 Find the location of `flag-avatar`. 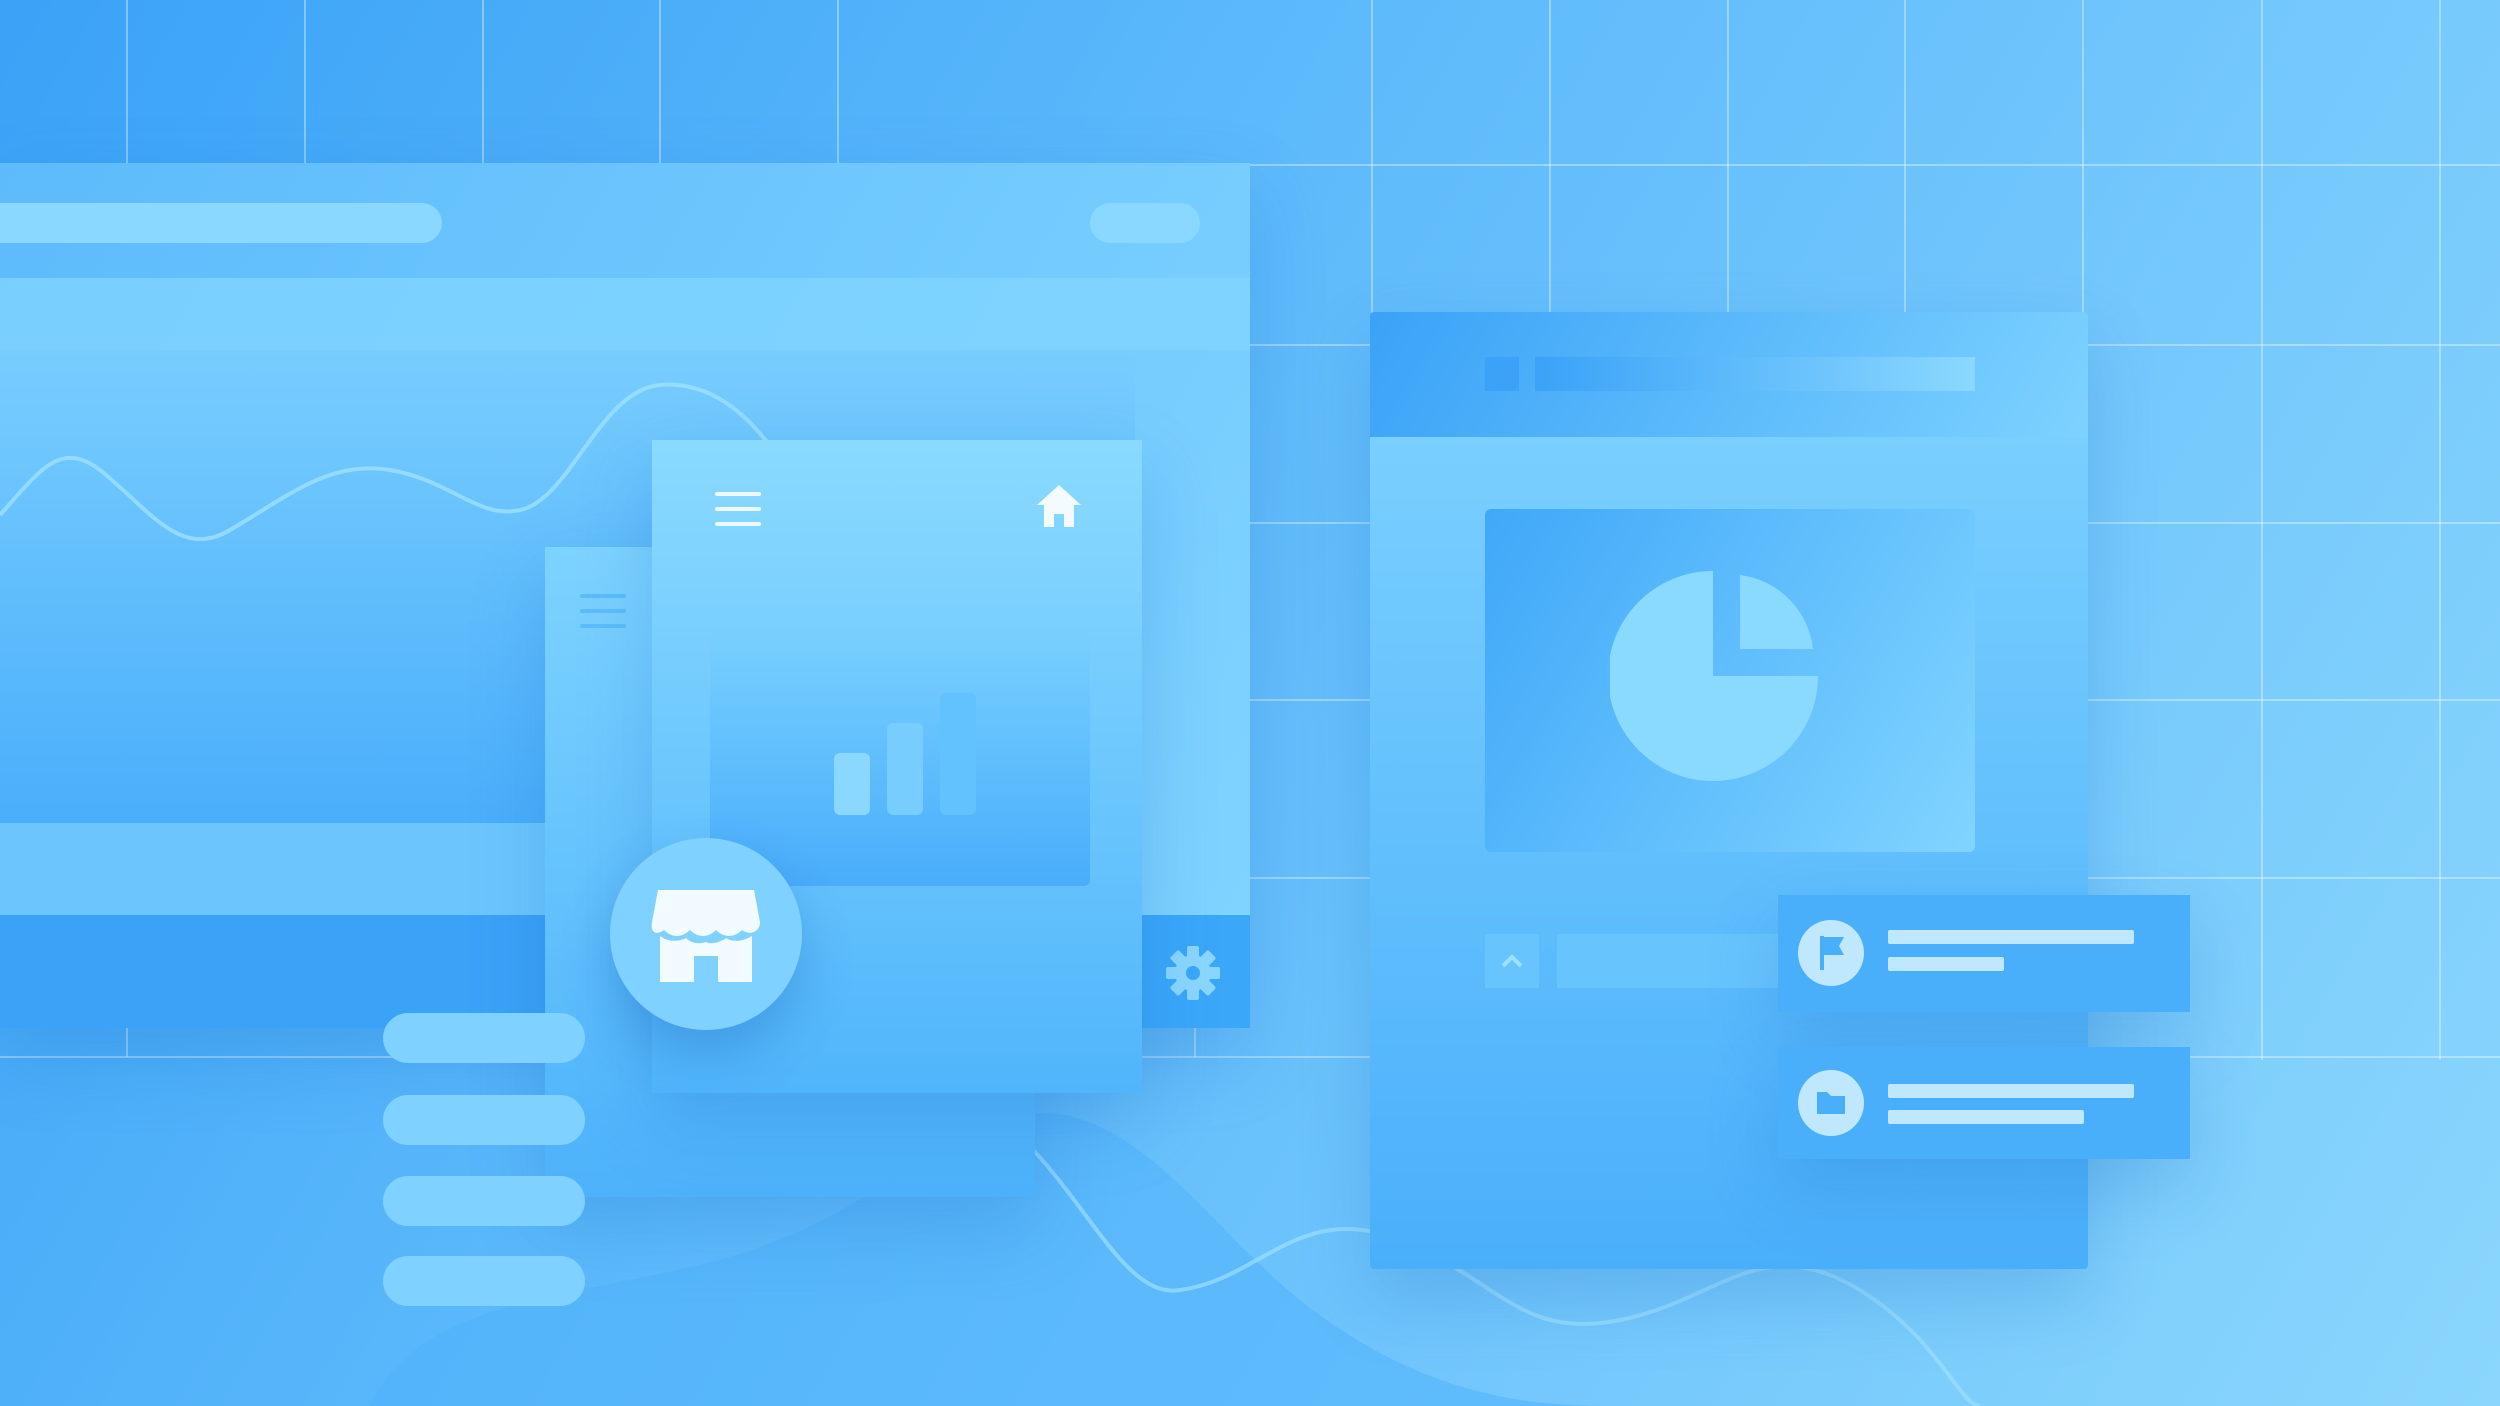

flag-avatar is located at coordinates (1831, 953).